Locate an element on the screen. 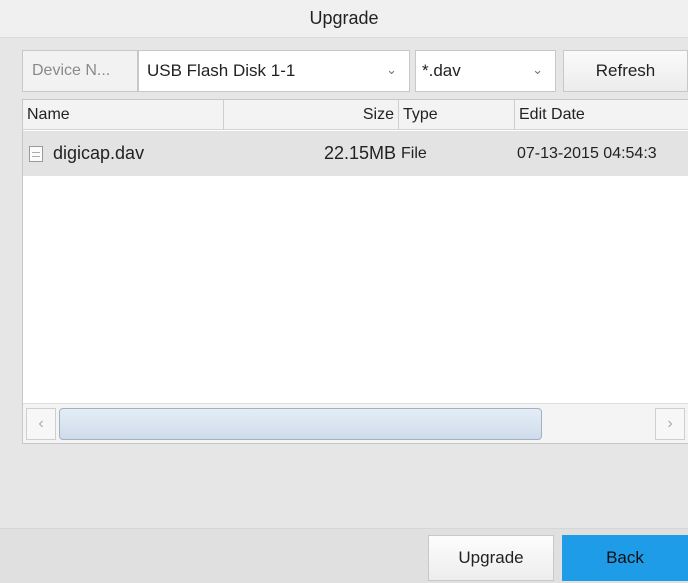  horizontal-scrollbar: ‹ › is located at coordinates (355, 423).